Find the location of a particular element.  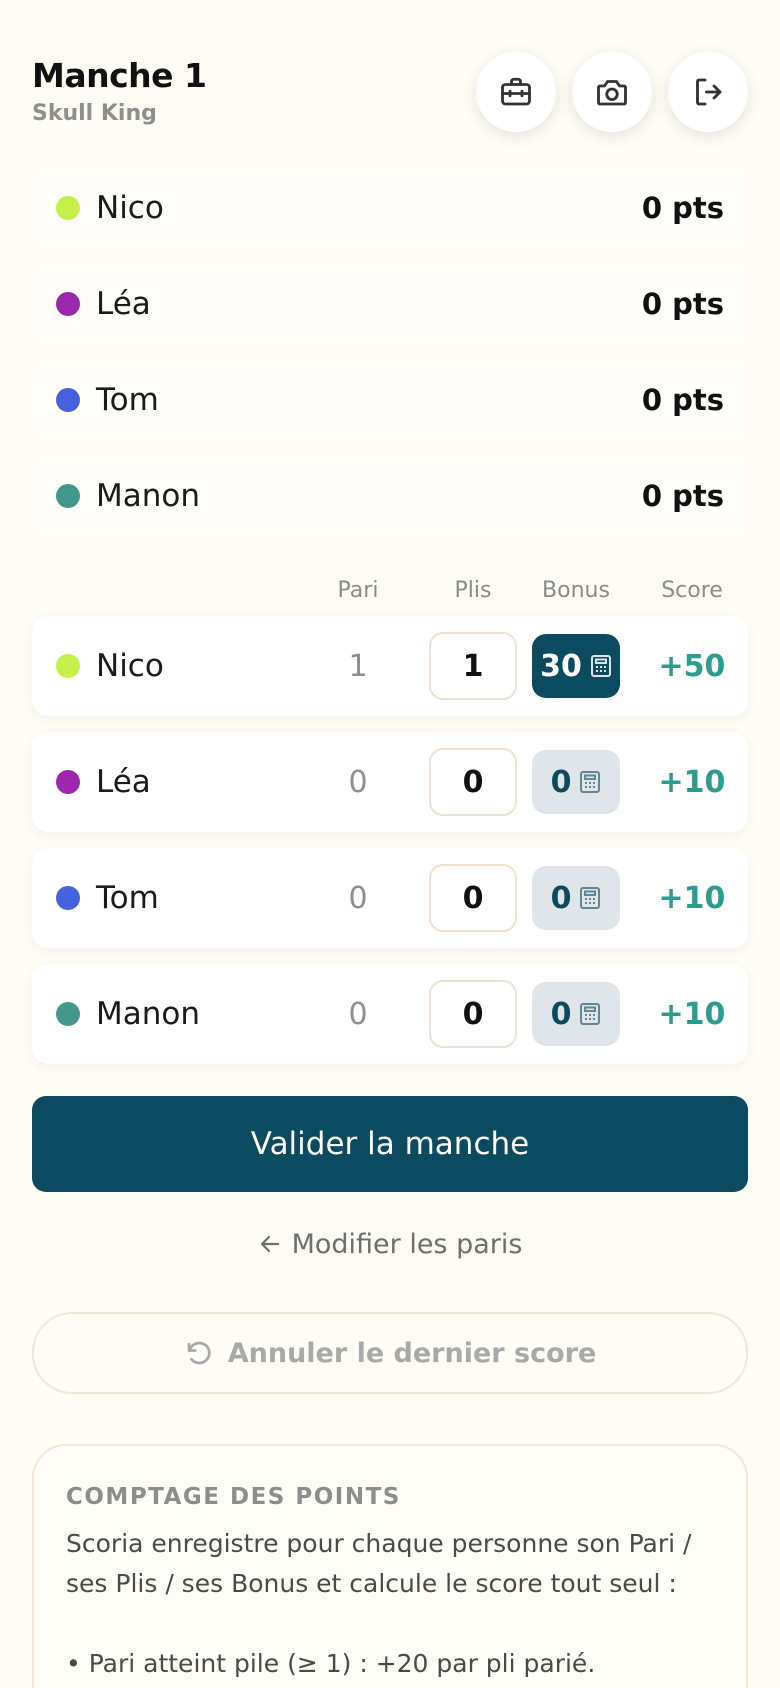

modify-bids-link: Modifier les paris is located at coordinates (390, 1244).